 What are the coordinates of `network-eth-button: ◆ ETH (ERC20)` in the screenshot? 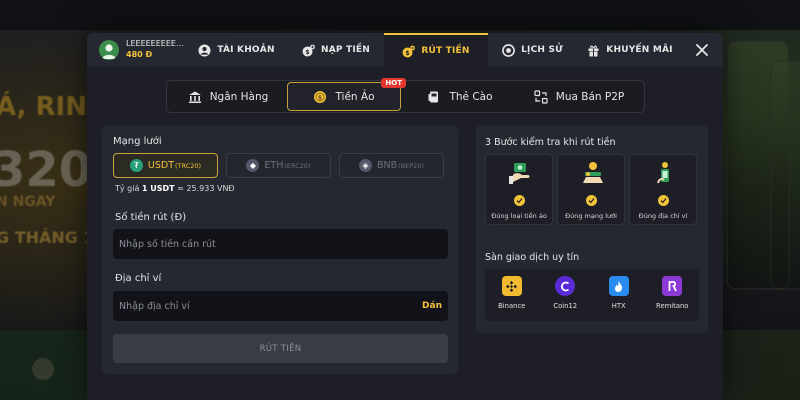 It's located at (278, 165).